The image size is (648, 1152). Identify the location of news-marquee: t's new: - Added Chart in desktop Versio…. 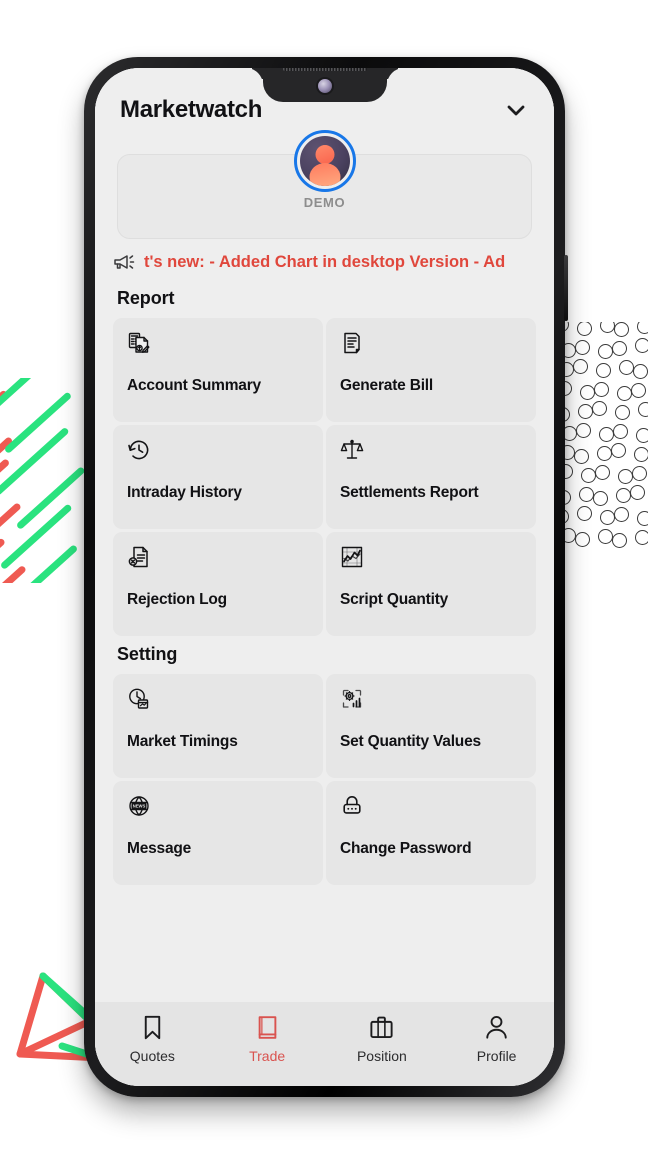
(324, 262).